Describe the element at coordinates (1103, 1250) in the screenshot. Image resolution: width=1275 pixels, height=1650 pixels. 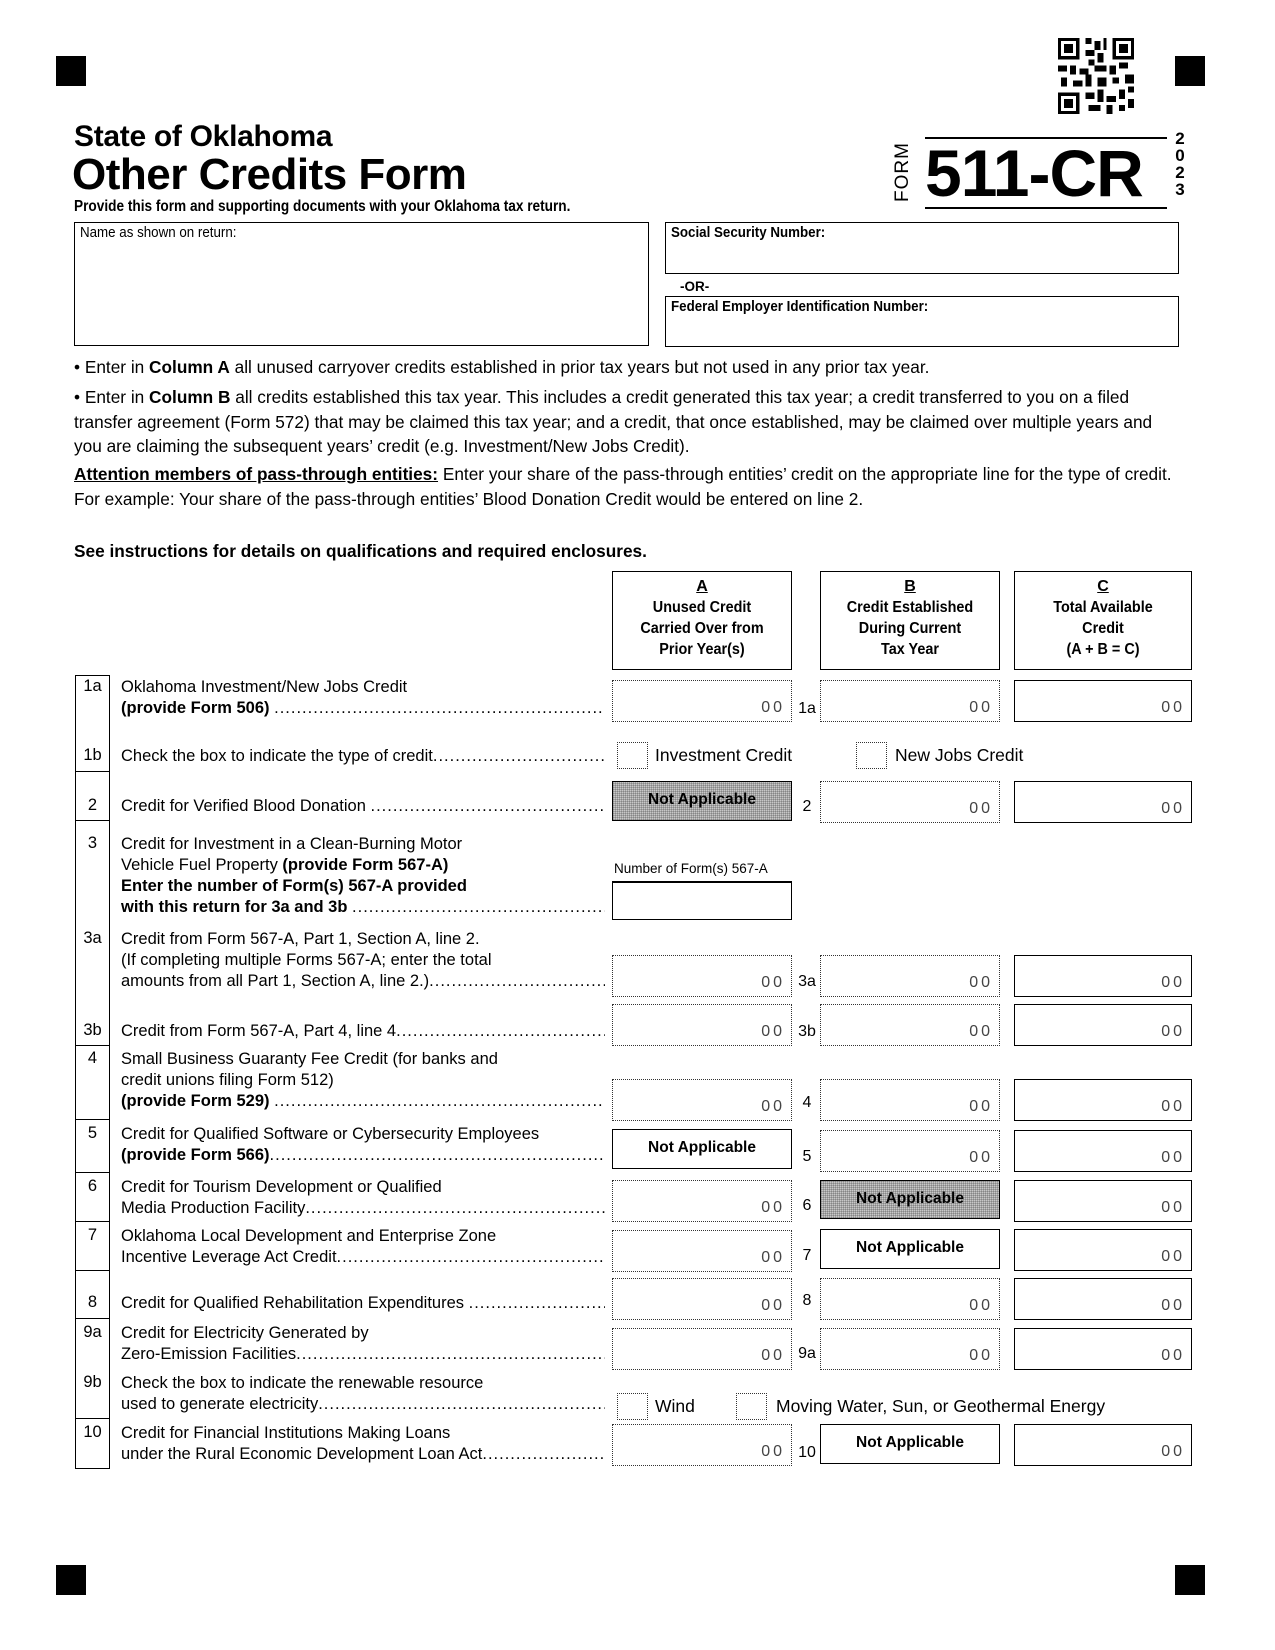
I see `line-7-column-c-input: 00` at that location.